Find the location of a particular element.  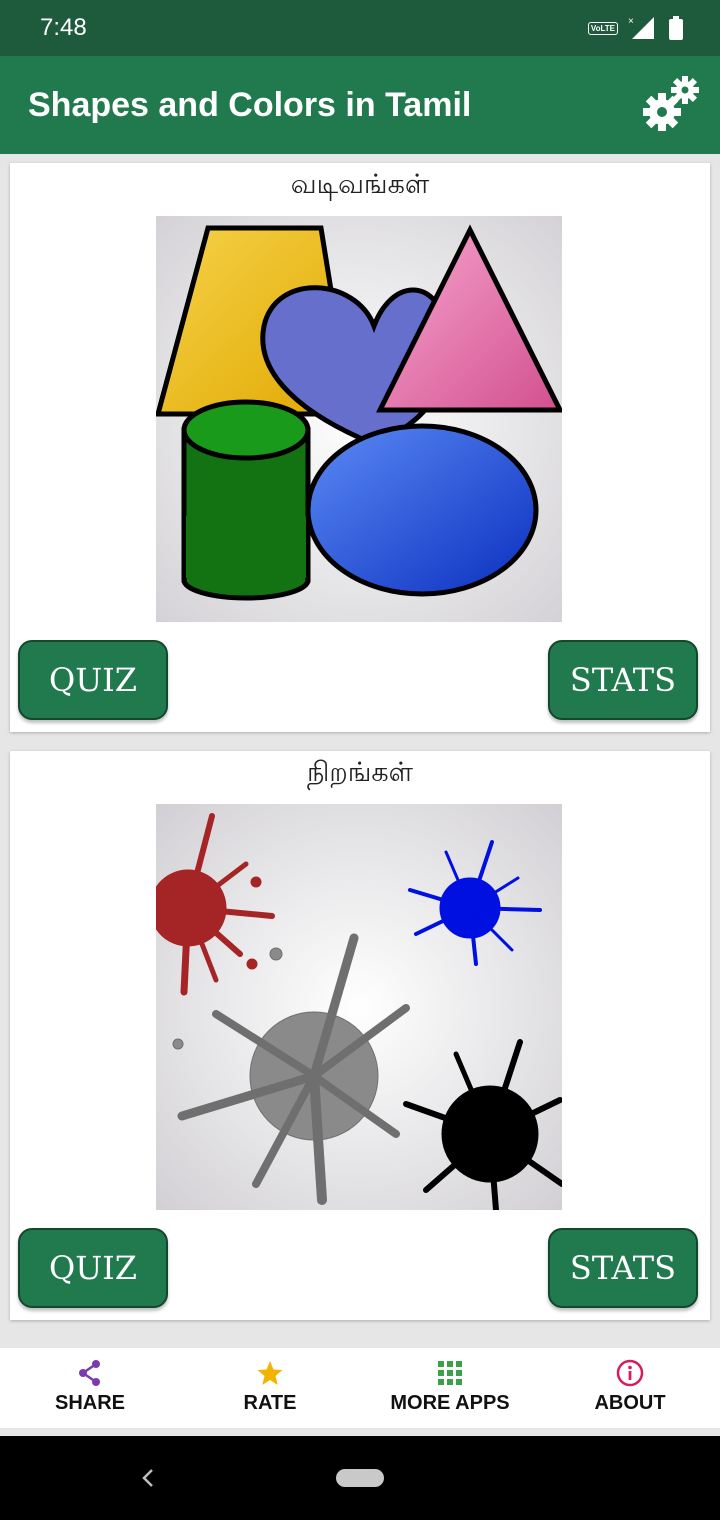

more-apps-label: MORE APPS is located at coordinates (450, 1403).